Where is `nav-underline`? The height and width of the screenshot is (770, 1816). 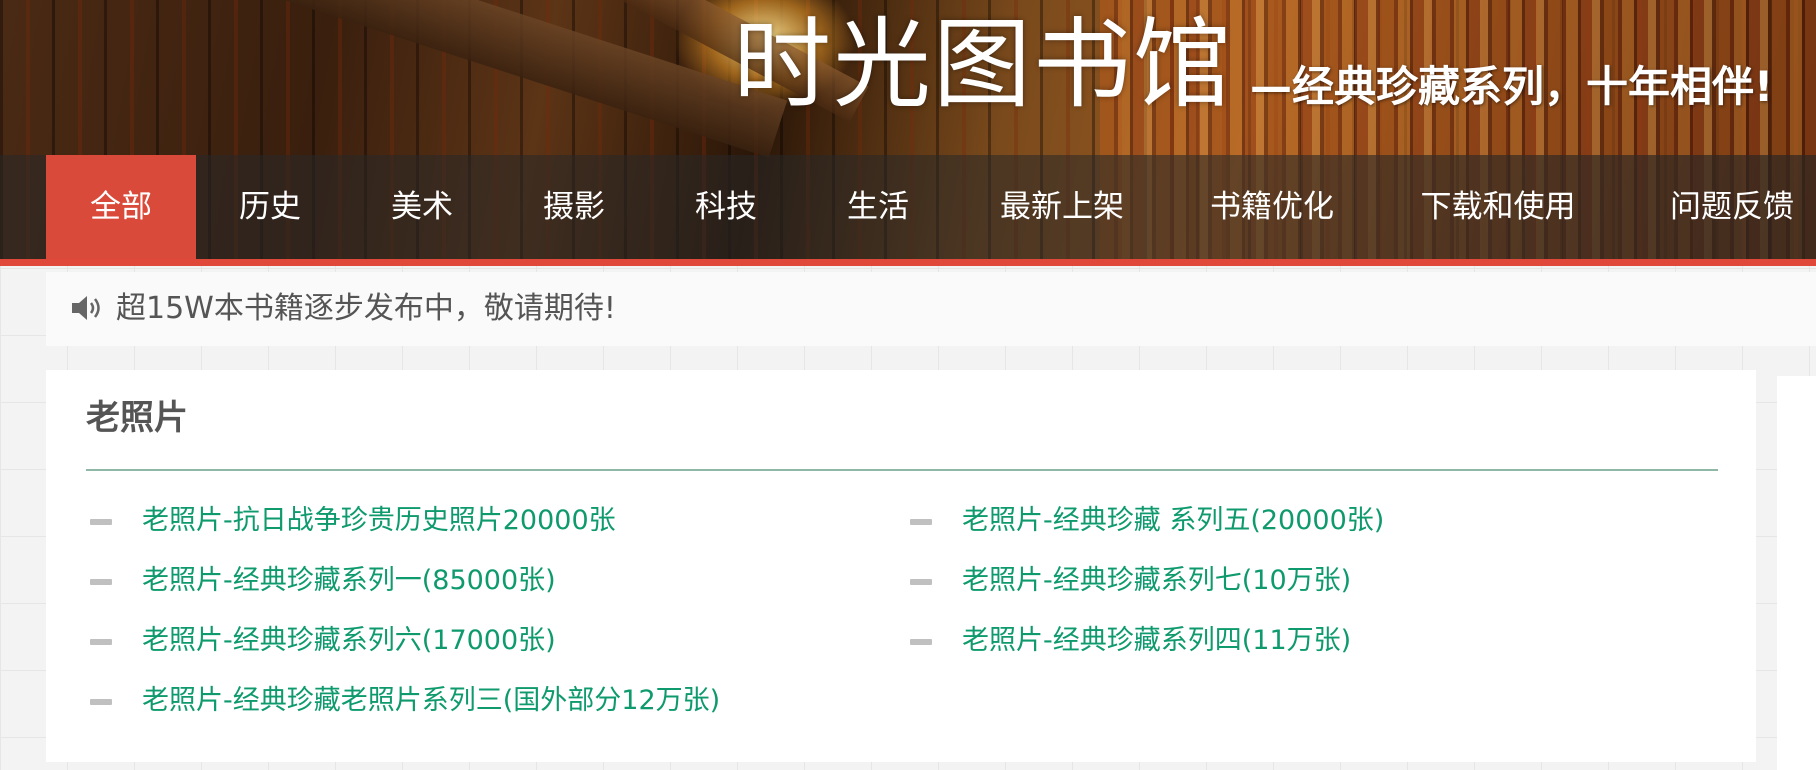
nav-underline is located at coordinates (908, 262).